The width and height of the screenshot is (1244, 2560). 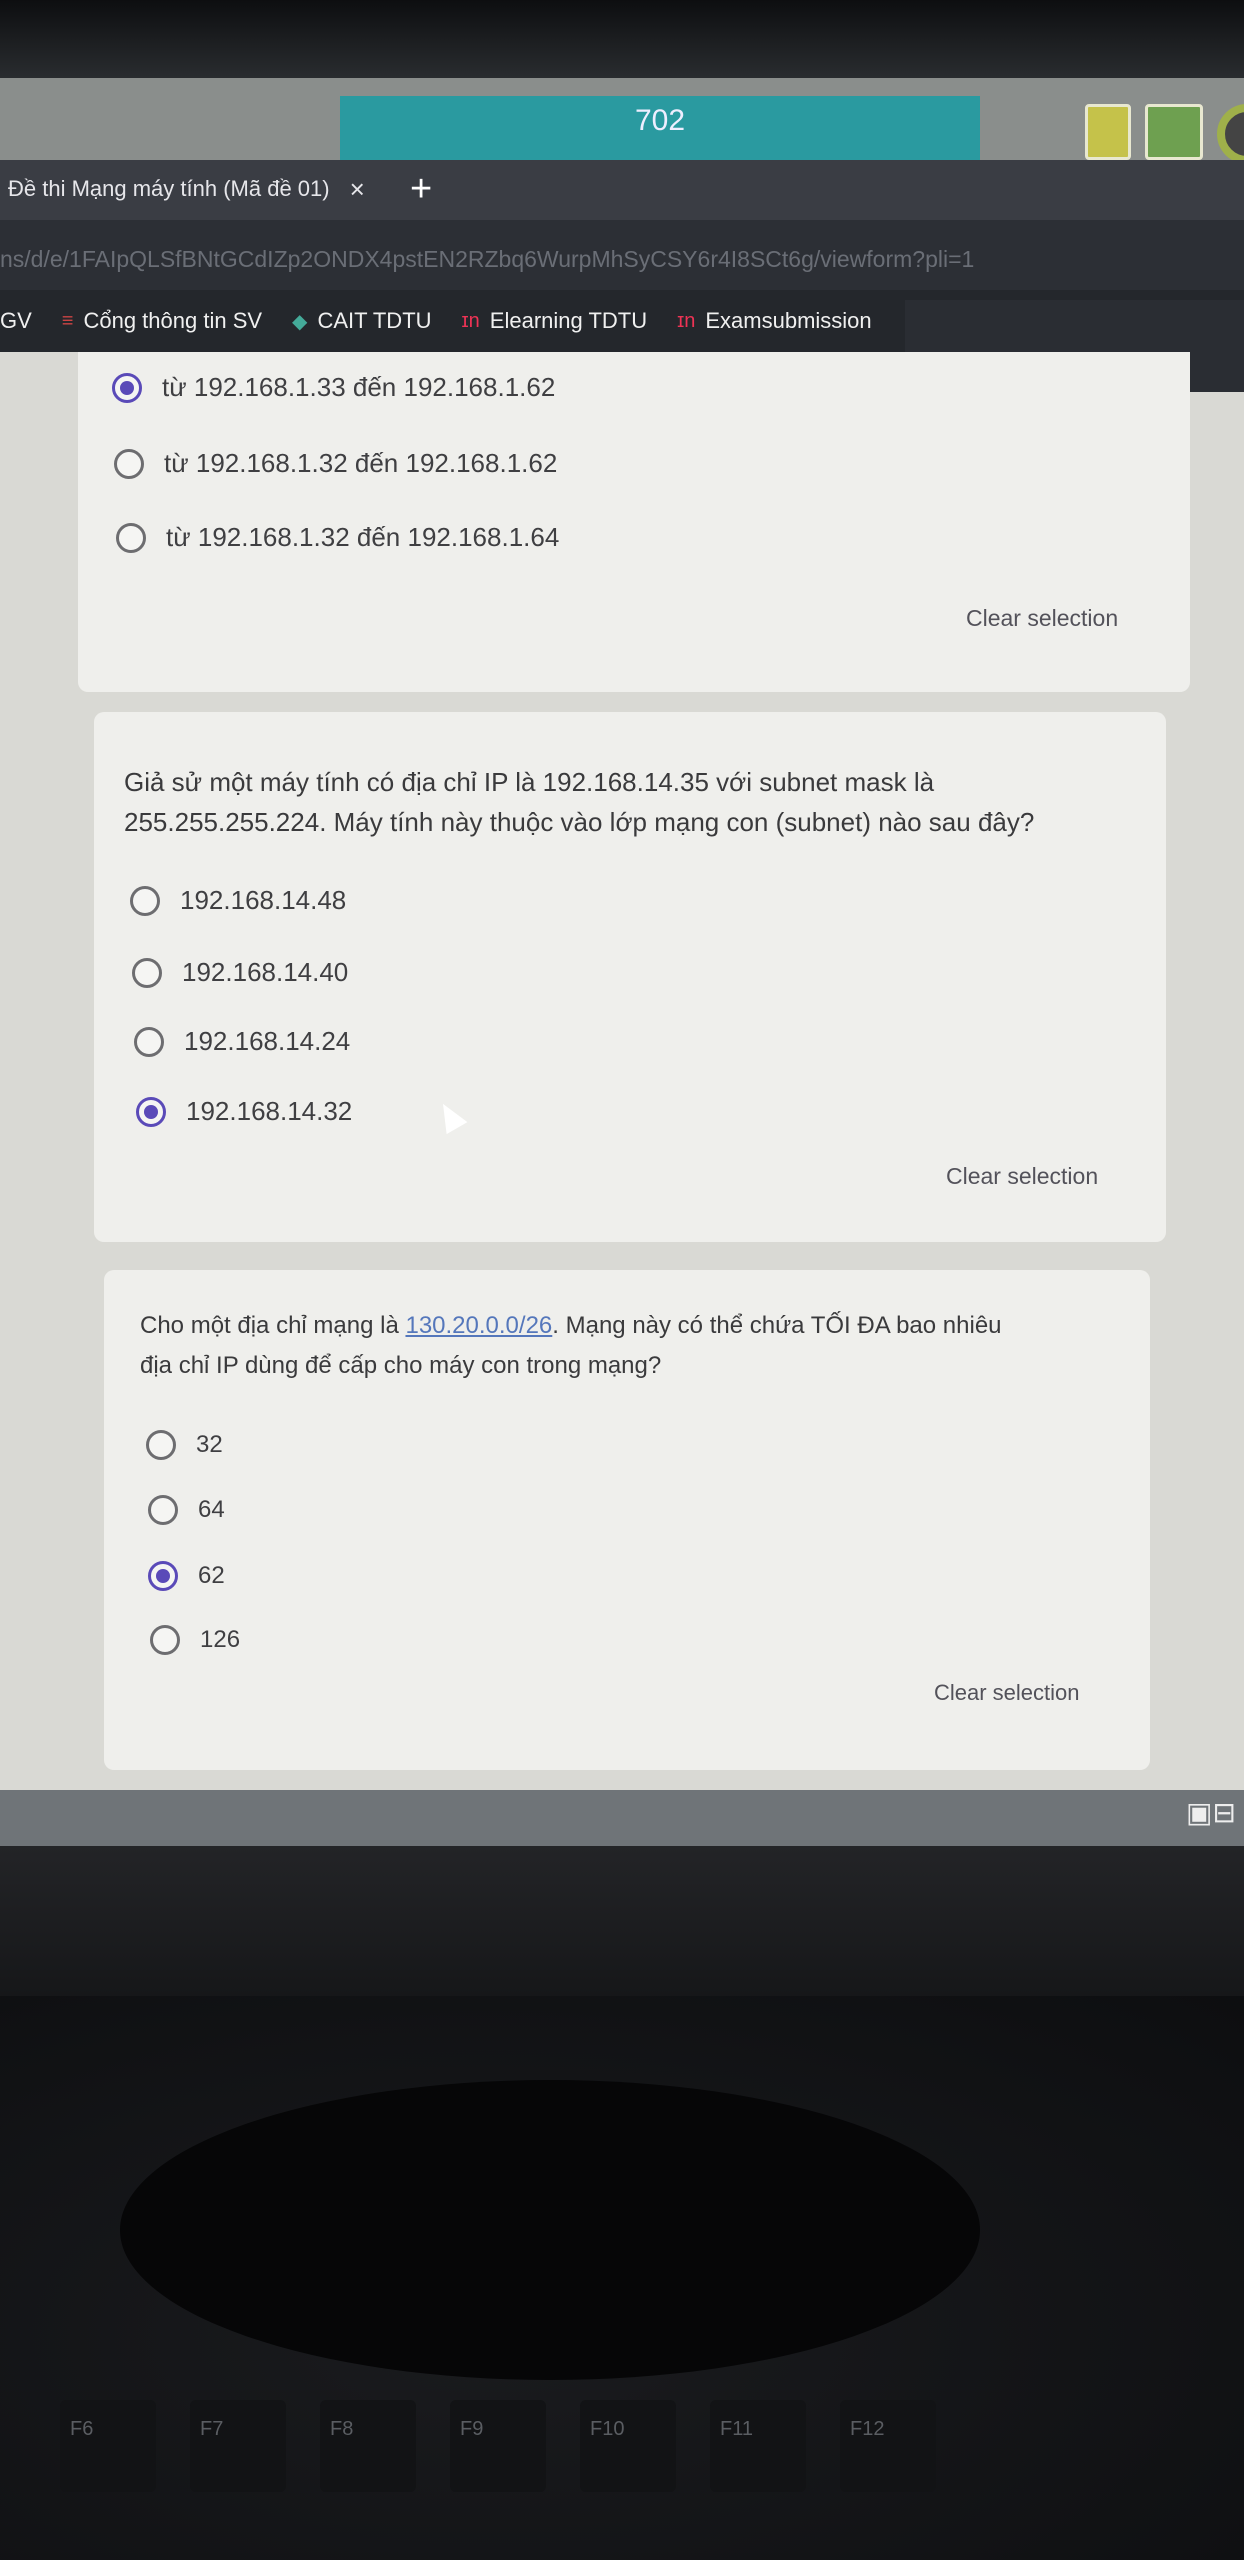 What do you see at coordinates (242, 1041) in the screenshot?
I see `q2-option-3: 192.168.14.24` at bounding box center [242, 1041].